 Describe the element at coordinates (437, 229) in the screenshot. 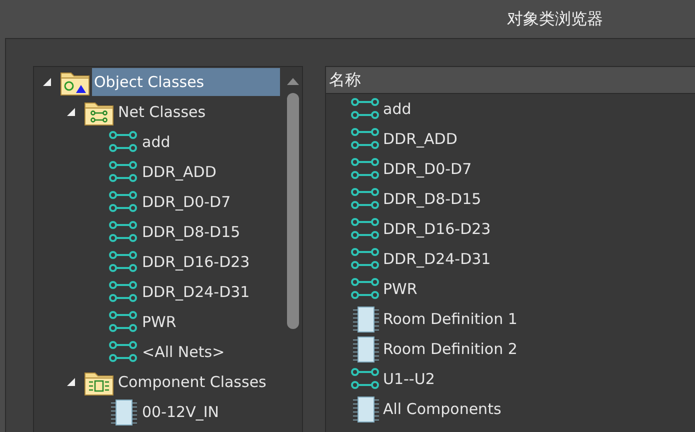

I see `list-item: DDR_D16-D23` at that location.